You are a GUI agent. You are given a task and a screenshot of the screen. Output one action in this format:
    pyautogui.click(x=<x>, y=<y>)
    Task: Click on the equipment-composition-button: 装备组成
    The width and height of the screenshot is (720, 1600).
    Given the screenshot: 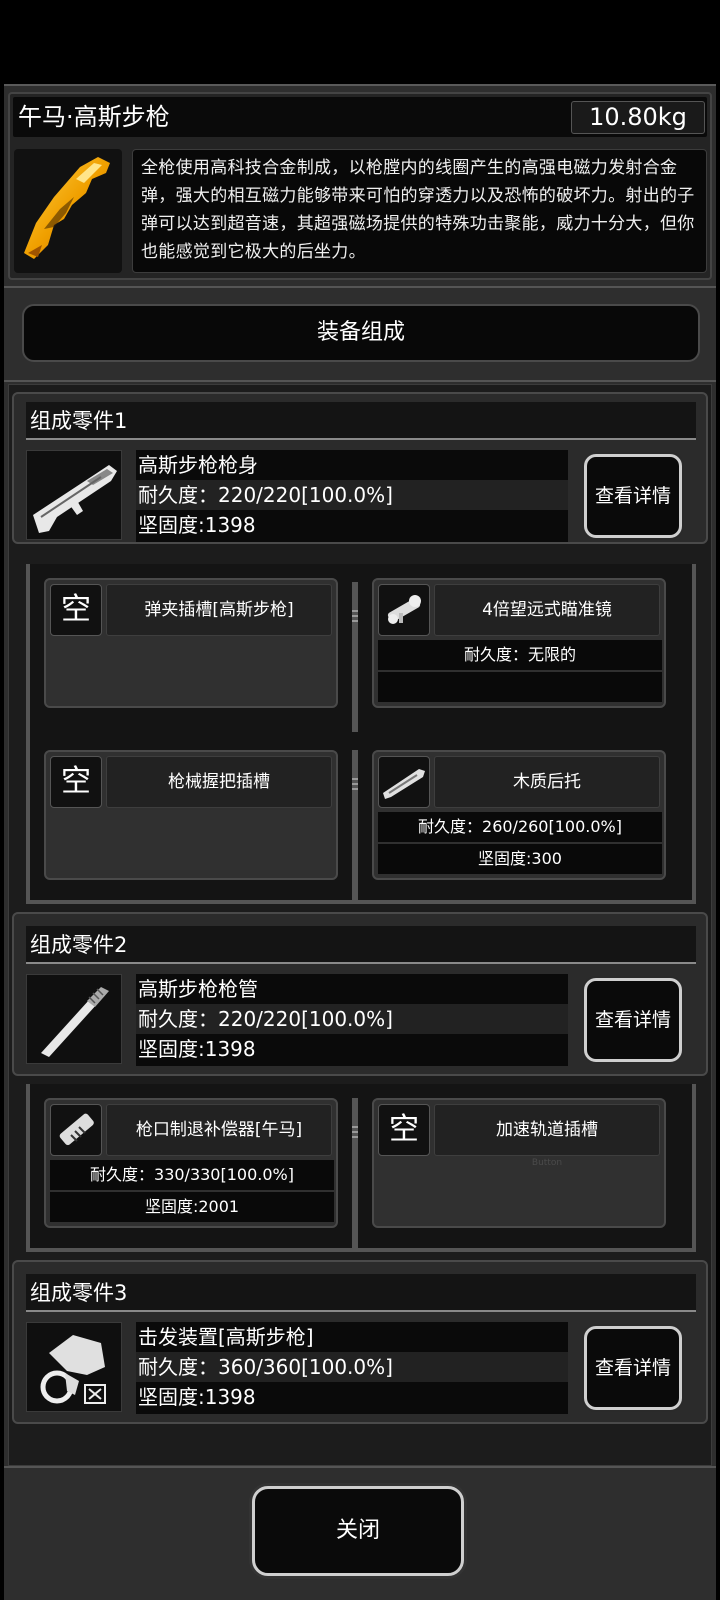 What is the action you would take?
    pyautogui.click(x=361, y=333)
    